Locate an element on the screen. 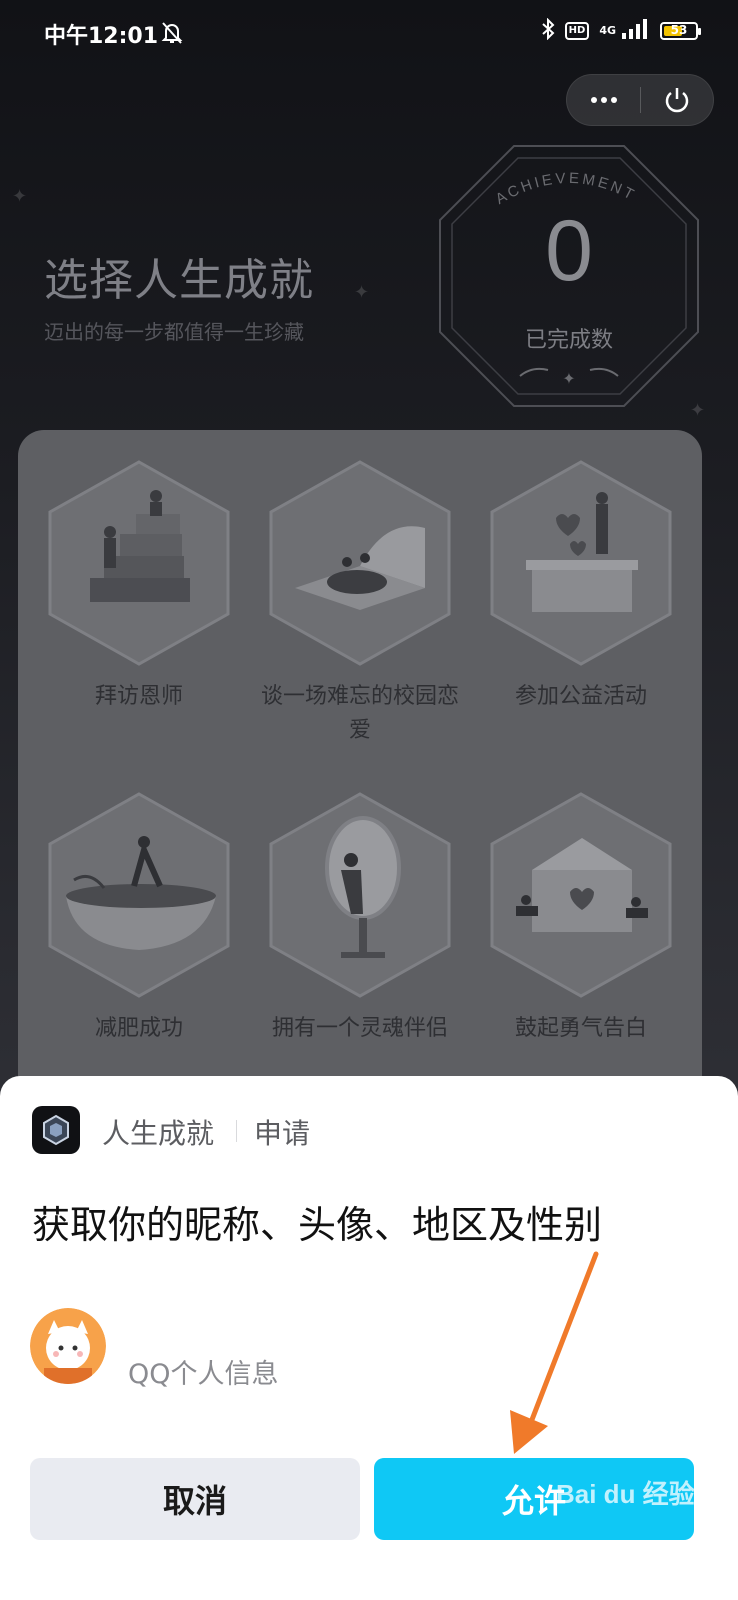 Image resolution: width=738 pixels, height=1600 pixels. campus-love-book-illustration-icon is located at coordinates (360, 563).